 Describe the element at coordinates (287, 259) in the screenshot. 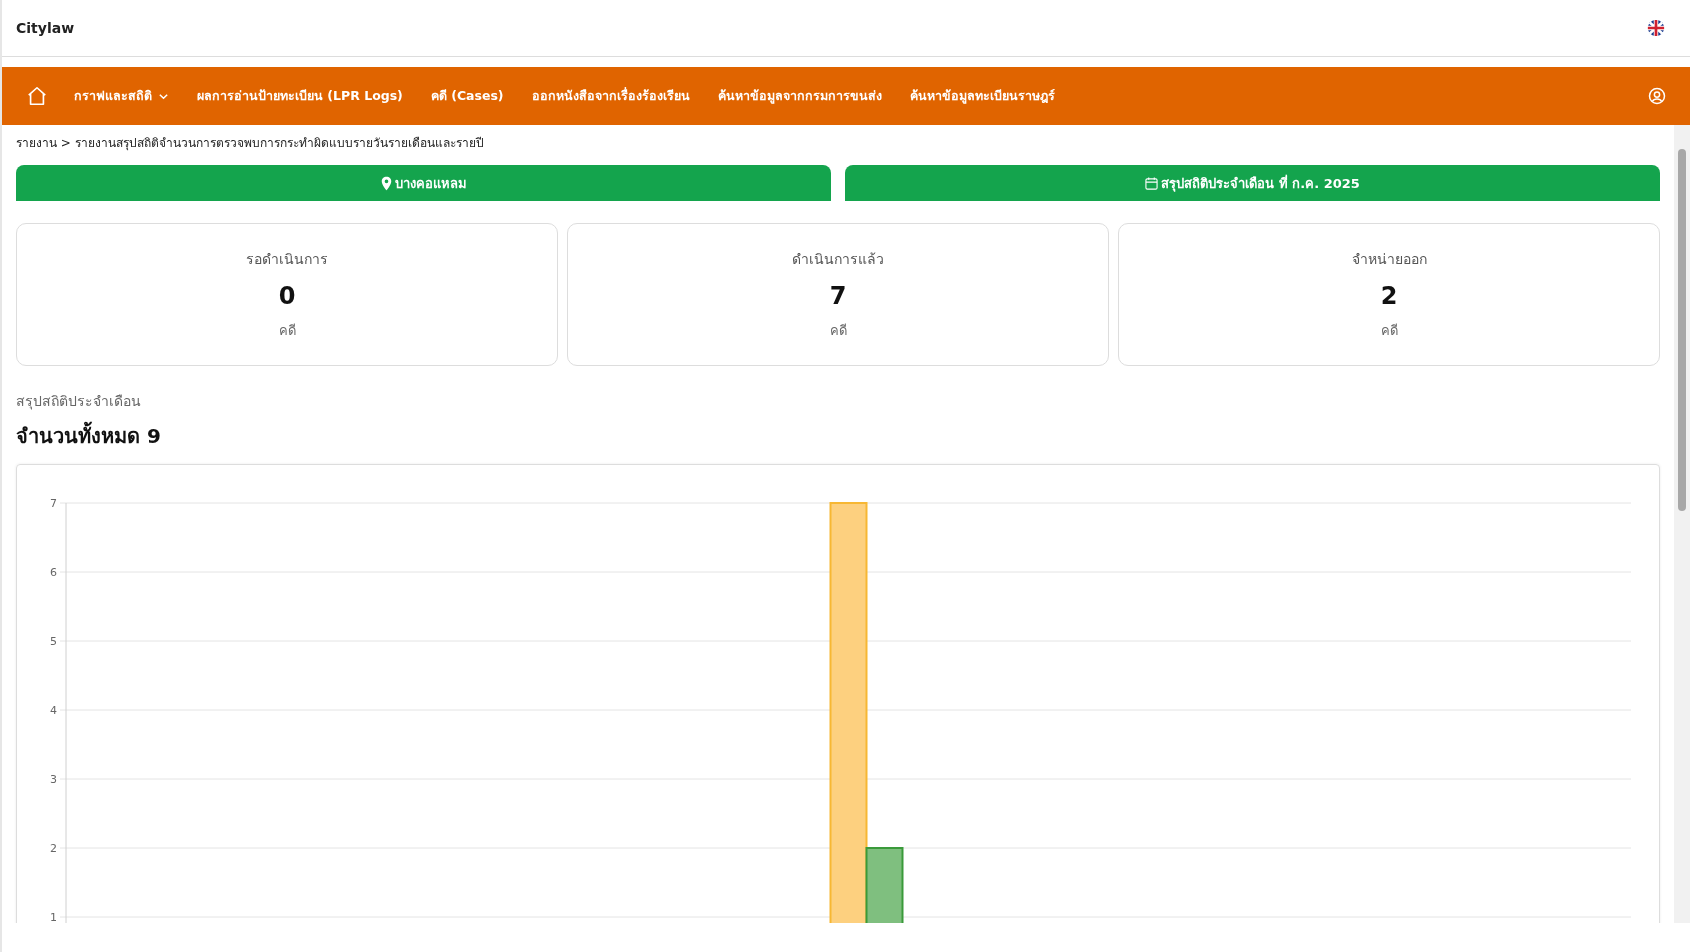

I see `stat-title: รอดำเนินการ` at that location.